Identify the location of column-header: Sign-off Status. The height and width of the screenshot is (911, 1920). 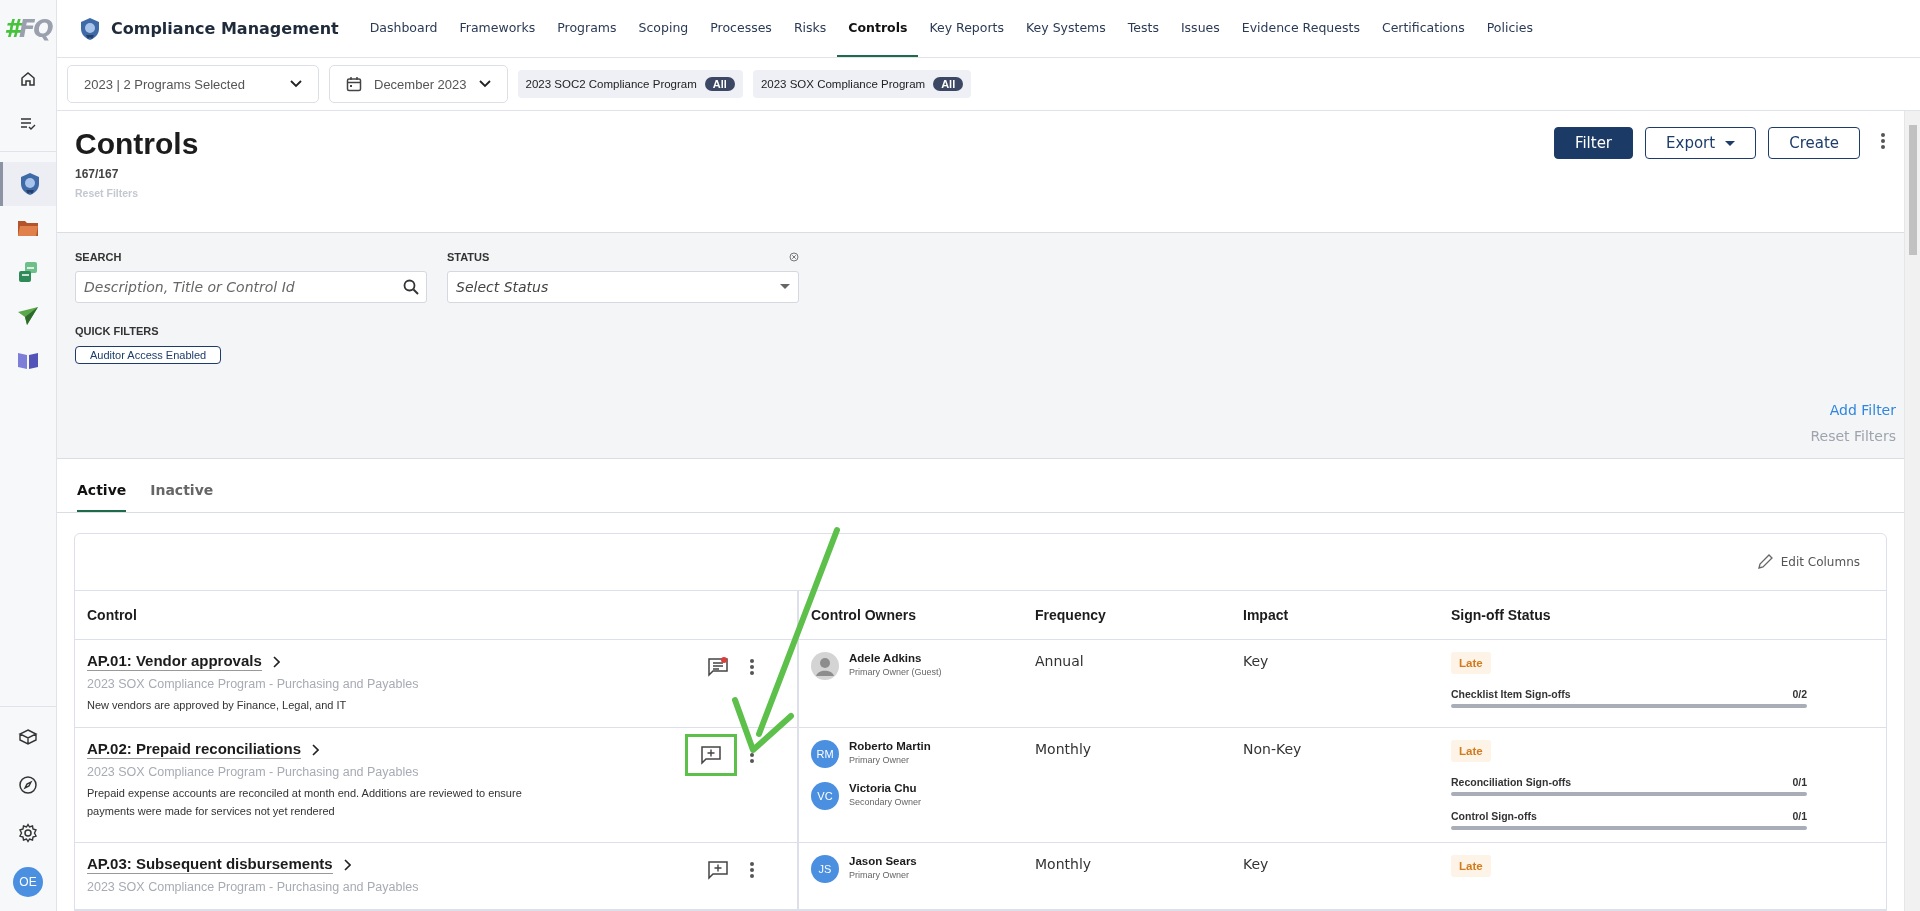
(1662, 616).